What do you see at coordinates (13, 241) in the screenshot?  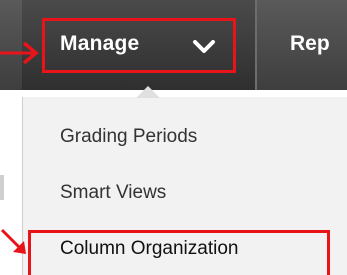 I see `arrow-down-right-icon` at bounding box center [13, 241].